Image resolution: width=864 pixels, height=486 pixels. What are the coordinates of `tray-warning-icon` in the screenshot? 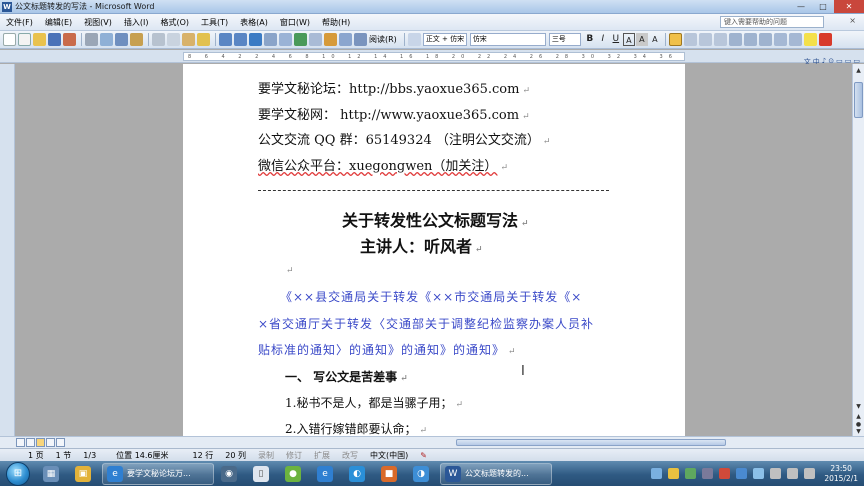 It's located at (674, 473).